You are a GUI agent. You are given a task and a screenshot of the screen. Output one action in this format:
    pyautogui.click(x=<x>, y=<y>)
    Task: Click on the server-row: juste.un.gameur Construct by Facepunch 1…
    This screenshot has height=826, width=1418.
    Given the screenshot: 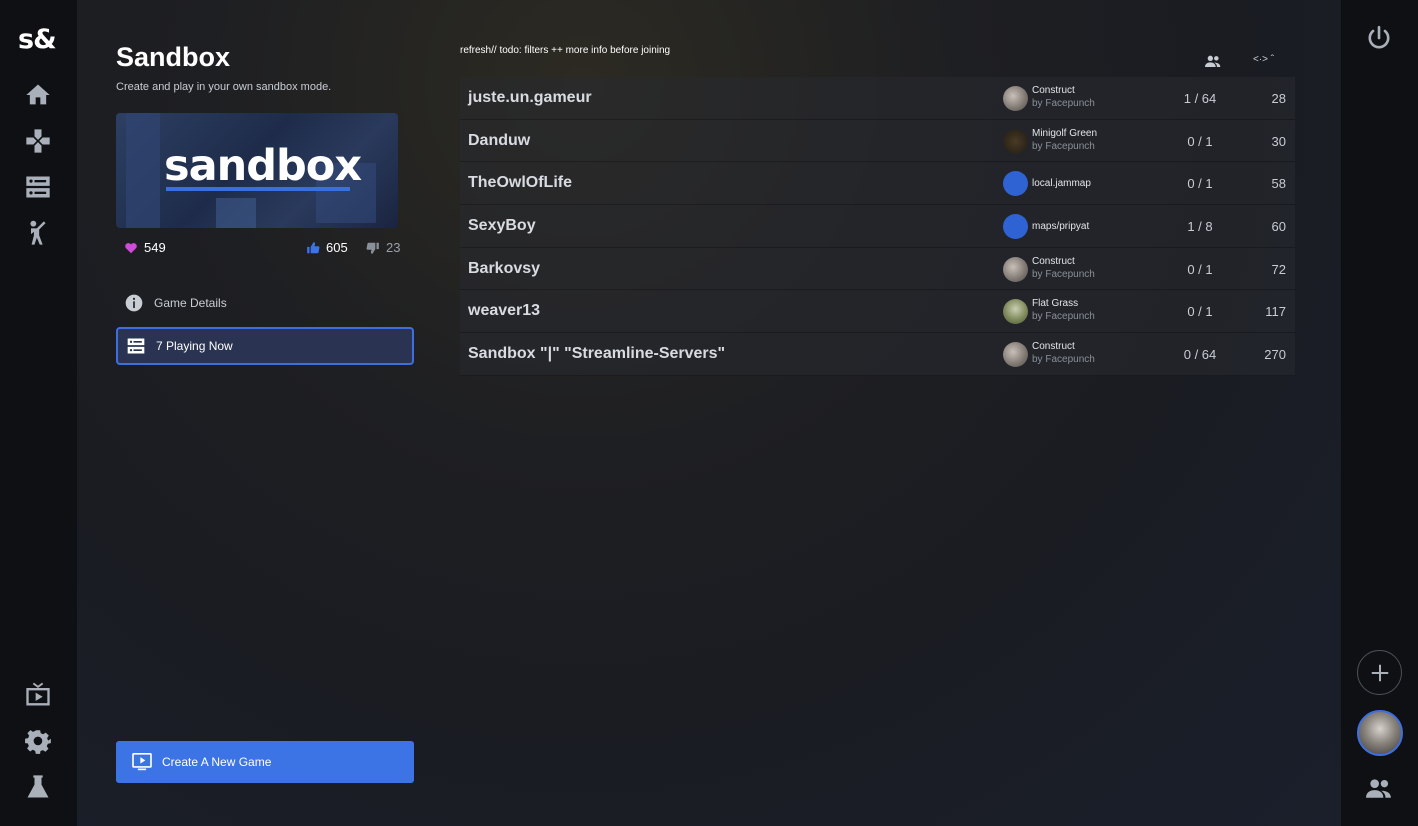 What is the action you would take?
    pyautogui.click(x=877, y=98)
    